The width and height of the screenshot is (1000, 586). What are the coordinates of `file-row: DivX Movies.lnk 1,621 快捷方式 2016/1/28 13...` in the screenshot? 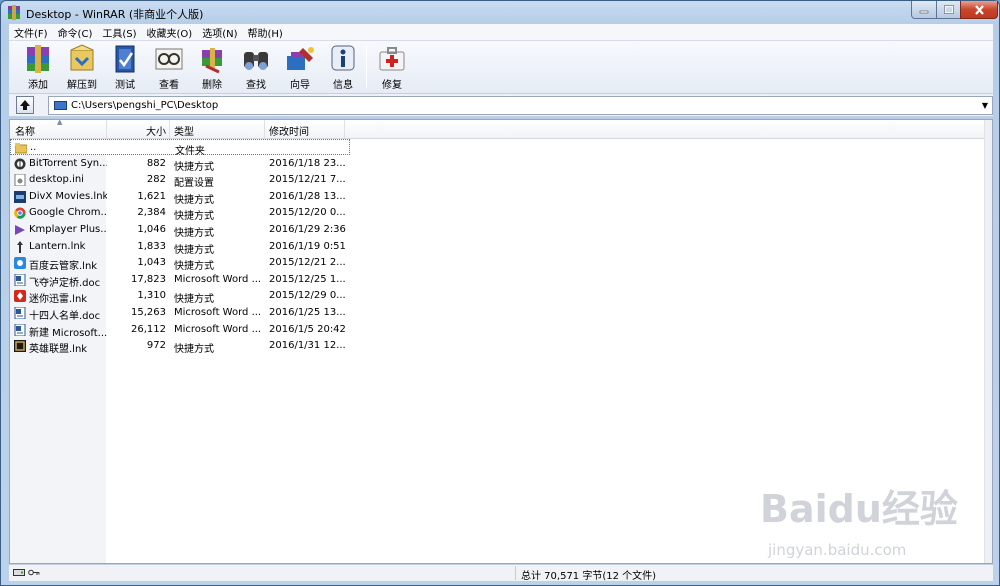 It's located at (180, 197).